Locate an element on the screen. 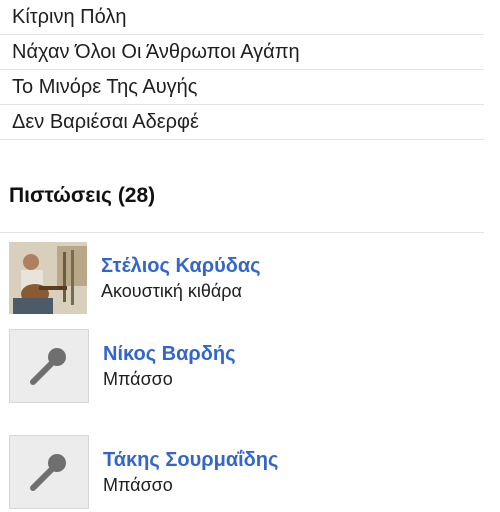 The width and height of the screenshot is (500, 512). song-title: Κίτρινη Πόλη is located at coordinates (69, 17).